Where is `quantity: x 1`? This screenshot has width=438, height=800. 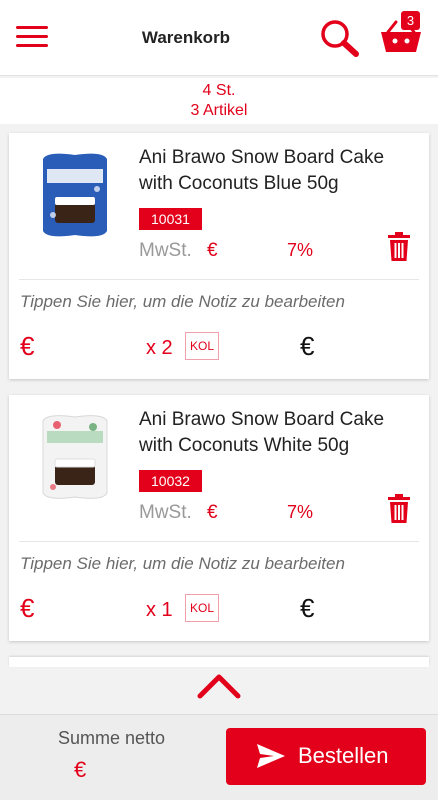
quantity: x 1 is located at coordinates (159, 610).